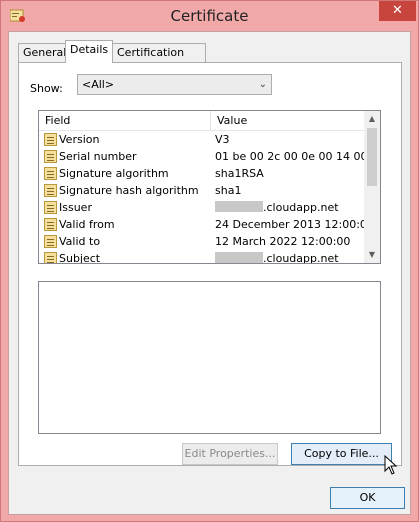 This screenshot has height=522, width=419. I want to click on tab-details: Details, so click(89, 51).